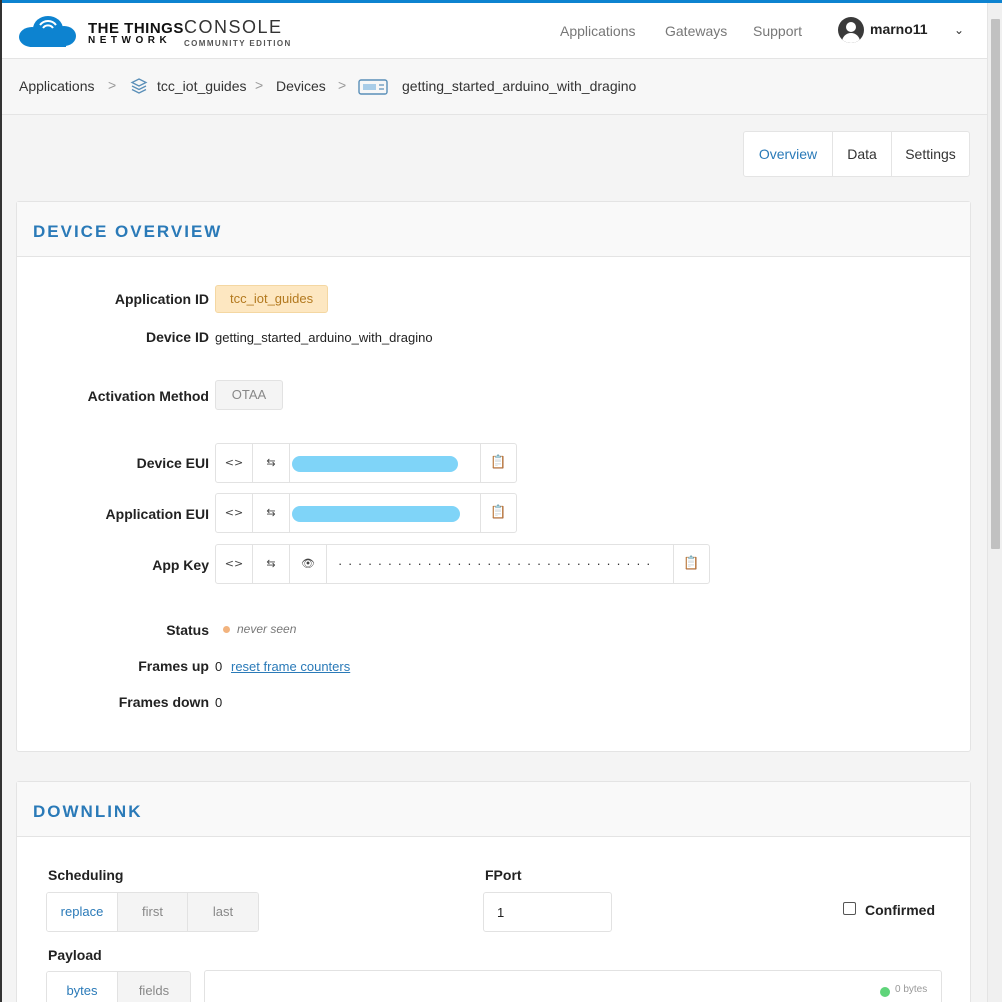 This screenshot has height=1002, width=1002. Describe the element at coordinates (163, 702) in the screenshot. I see `frames-down-label: Frames down` at that location.